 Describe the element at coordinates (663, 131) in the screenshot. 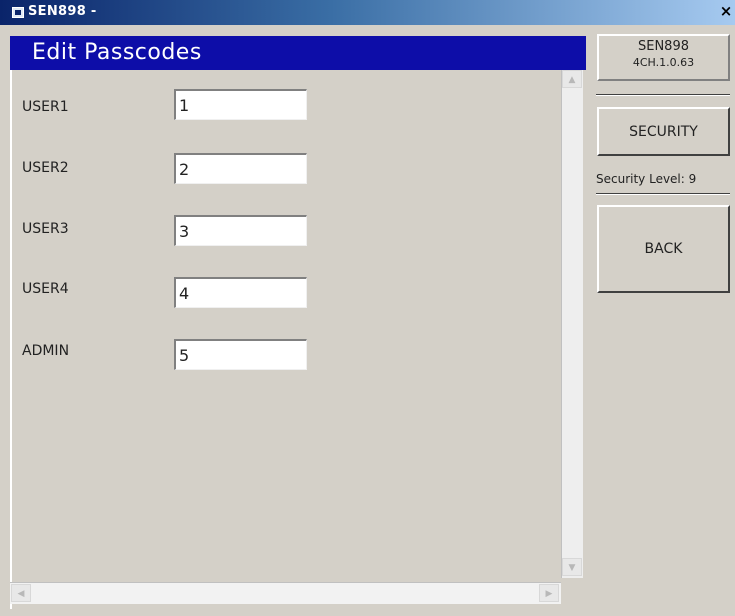

I see `security-button: SECURITY` at that location.